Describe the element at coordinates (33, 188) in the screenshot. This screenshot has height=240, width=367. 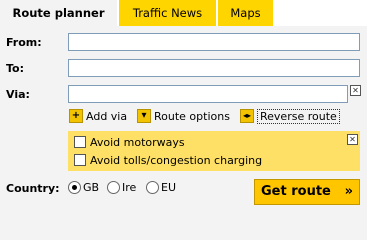
I see `country-label: Country:` at that location.